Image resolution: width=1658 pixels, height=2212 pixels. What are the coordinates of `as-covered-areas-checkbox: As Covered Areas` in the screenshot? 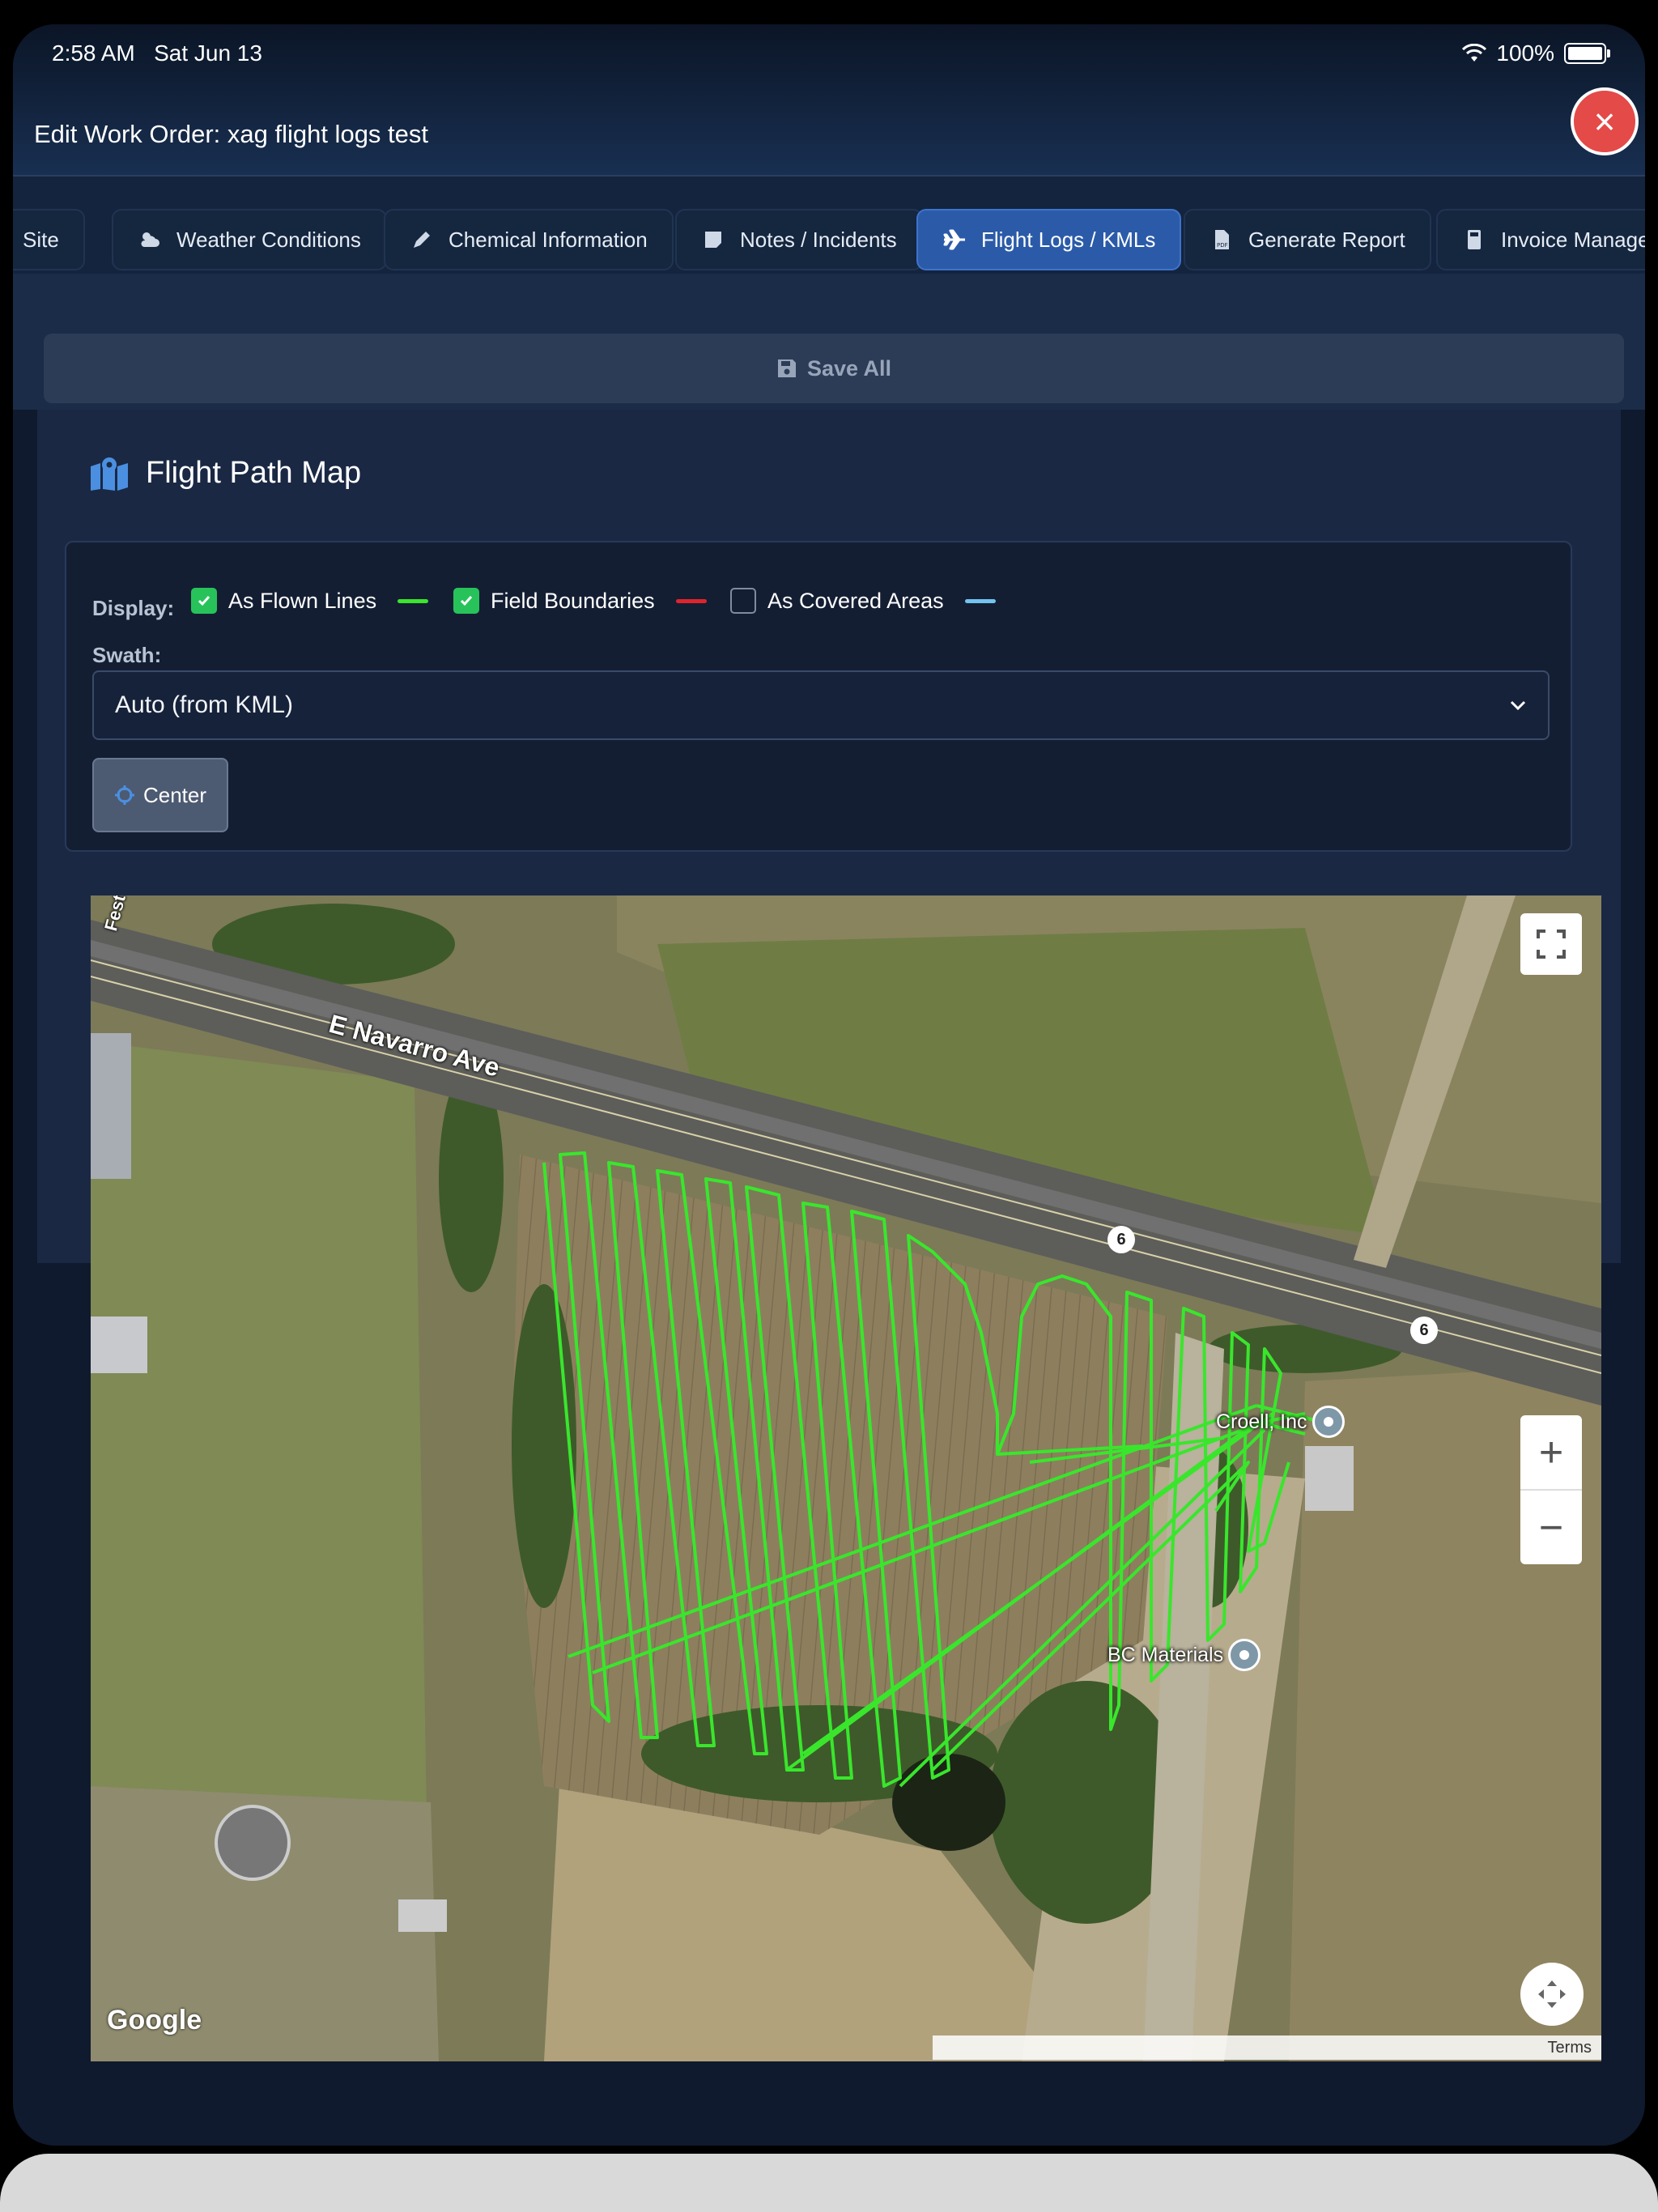 It's located at (863, 601).